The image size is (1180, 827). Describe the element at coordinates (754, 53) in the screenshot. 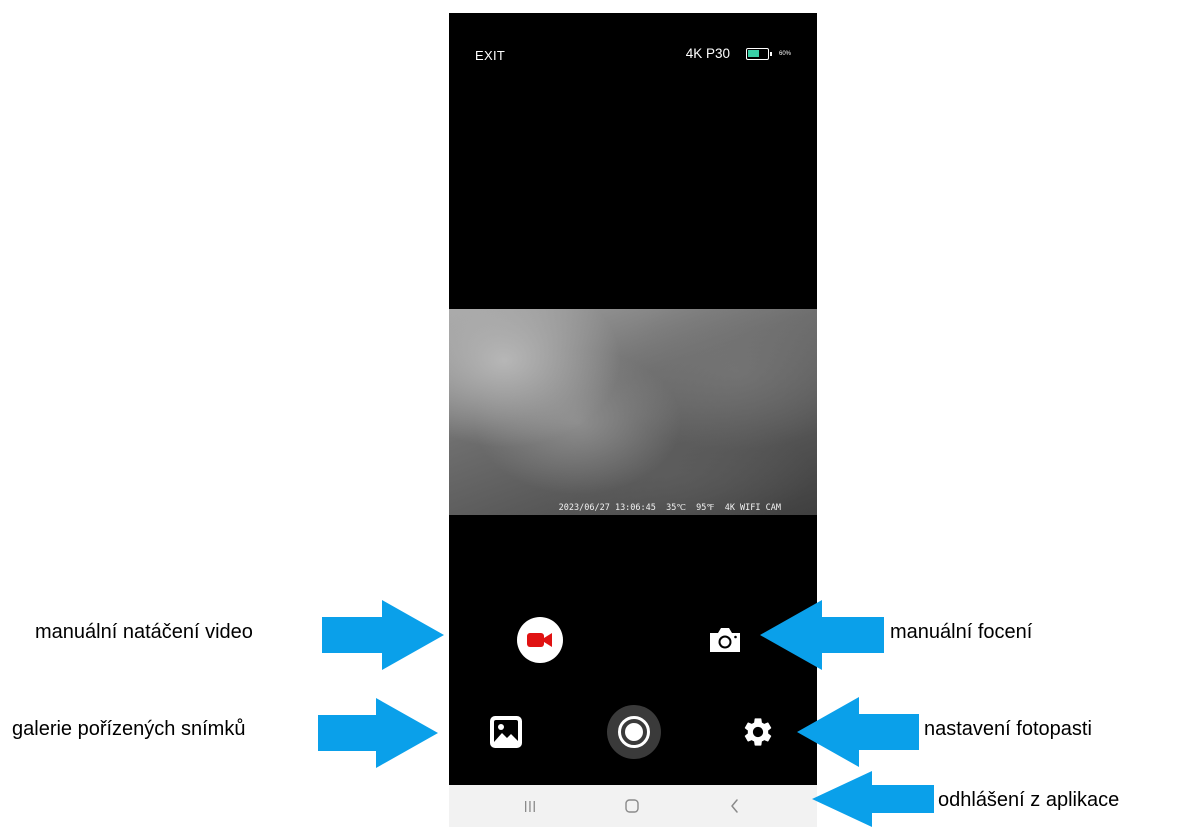

I see `battery-level-fill` at that location.